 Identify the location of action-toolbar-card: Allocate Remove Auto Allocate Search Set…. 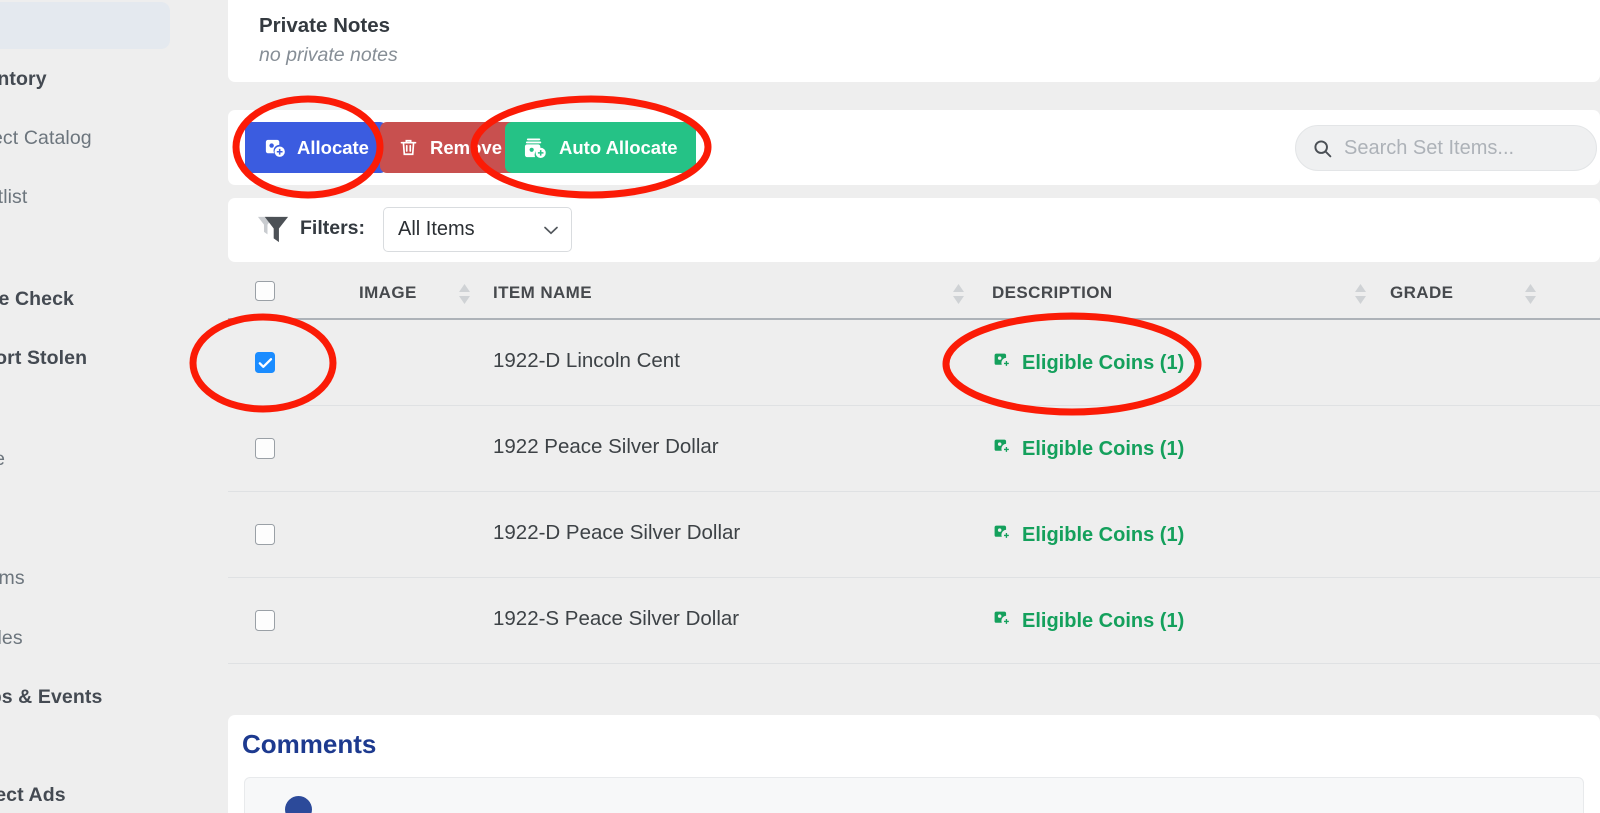
(914, 147).